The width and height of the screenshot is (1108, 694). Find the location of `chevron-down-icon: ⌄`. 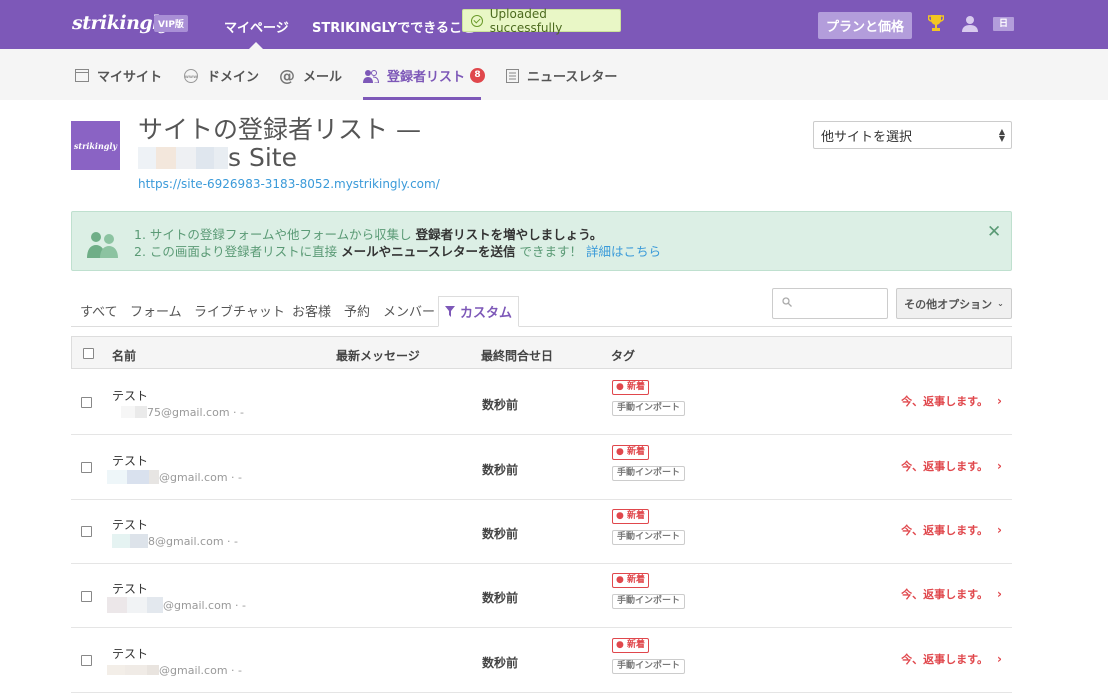

chevron-down-icon: ⌄ is located at coordinates (1000, 303).